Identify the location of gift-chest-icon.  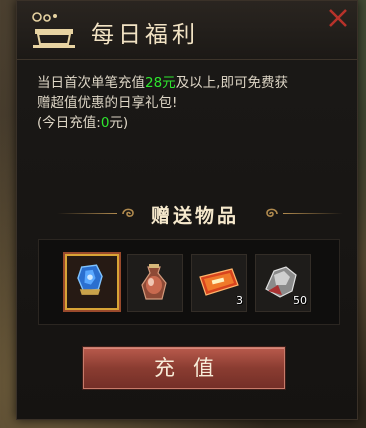
(53, 30).